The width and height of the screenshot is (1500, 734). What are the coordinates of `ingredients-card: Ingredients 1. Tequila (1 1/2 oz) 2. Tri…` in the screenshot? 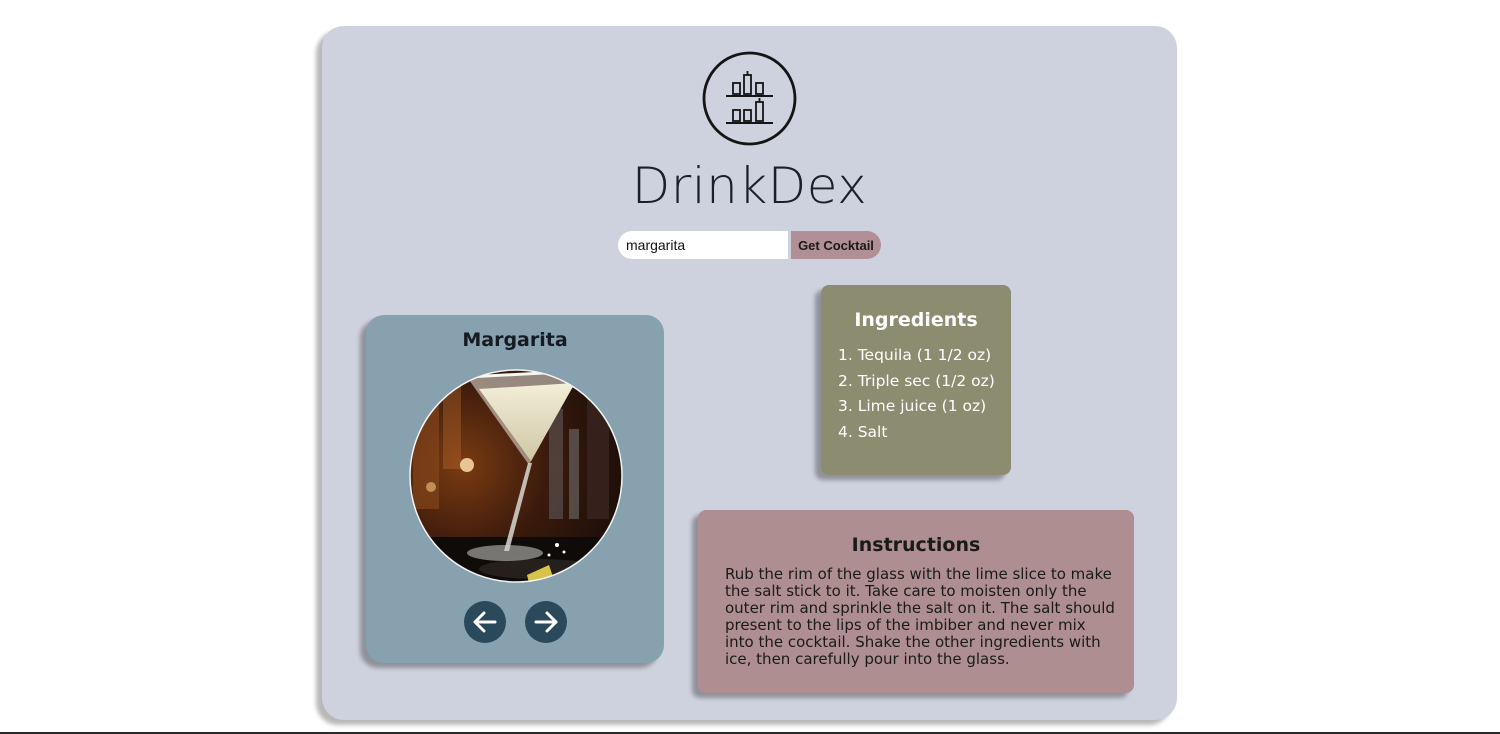 It's located at (916, 380).